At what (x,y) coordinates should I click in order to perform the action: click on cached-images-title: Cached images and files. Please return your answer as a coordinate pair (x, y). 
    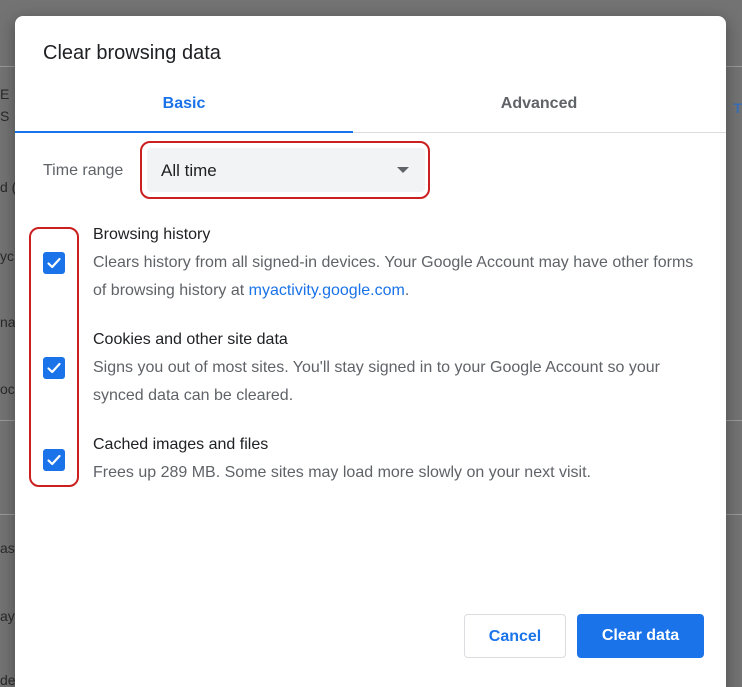
    Looking at the image, I should click on (181, 444).